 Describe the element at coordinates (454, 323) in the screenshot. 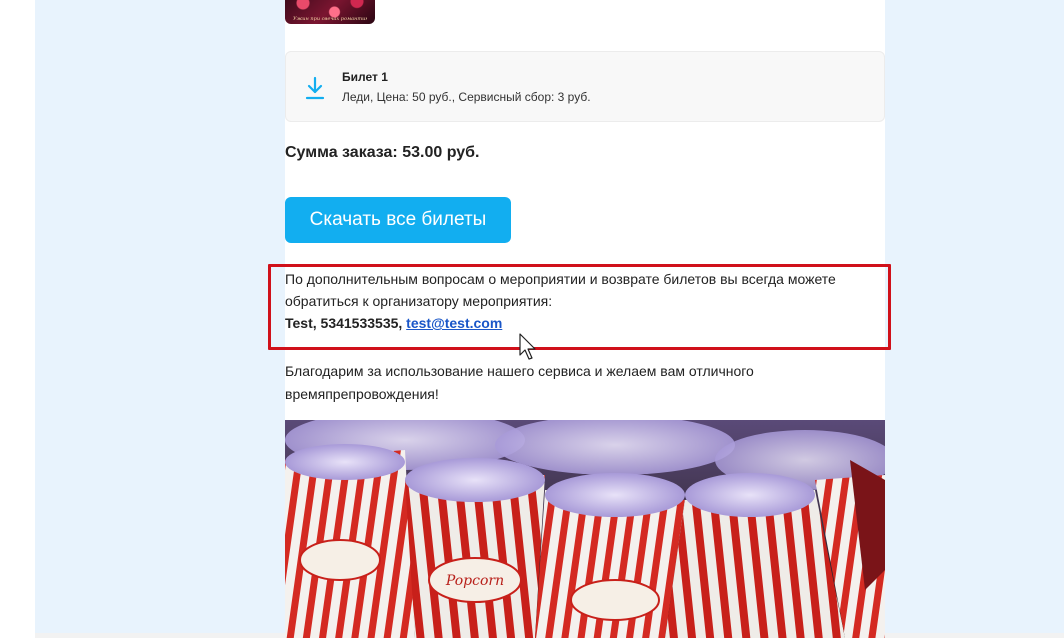

I see `organizer-email-link: test@test.com` at that location.